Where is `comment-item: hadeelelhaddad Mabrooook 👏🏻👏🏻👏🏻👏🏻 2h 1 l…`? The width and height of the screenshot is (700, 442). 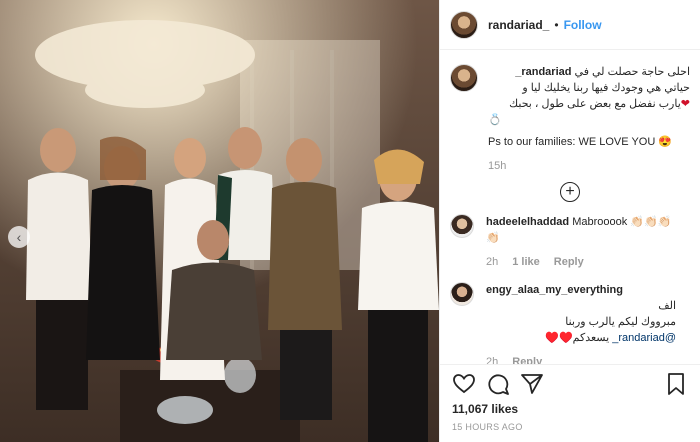
comment-item: hadeelelhaddad Mabrooook 👏🏻👏🏻👏🏻👏🏻 2h 1 l… is located at coordinates (570, 242).